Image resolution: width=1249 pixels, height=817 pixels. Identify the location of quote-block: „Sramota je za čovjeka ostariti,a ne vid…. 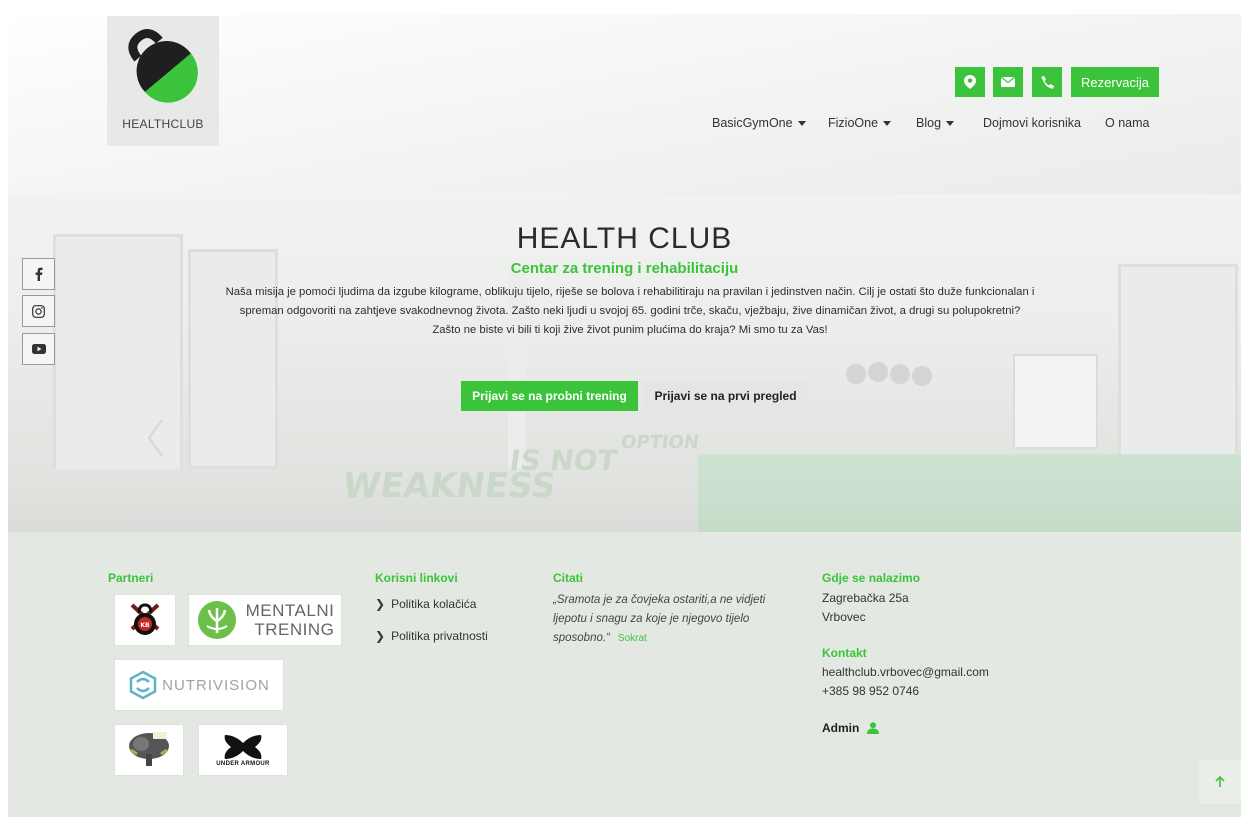
(670, 619).